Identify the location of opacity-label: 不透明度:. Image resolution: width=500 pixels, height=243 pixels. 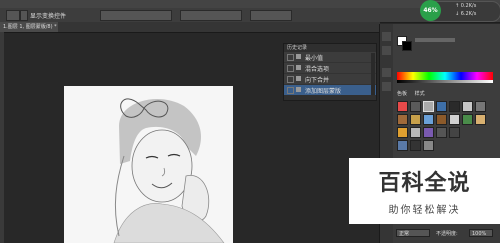
(447, 234).